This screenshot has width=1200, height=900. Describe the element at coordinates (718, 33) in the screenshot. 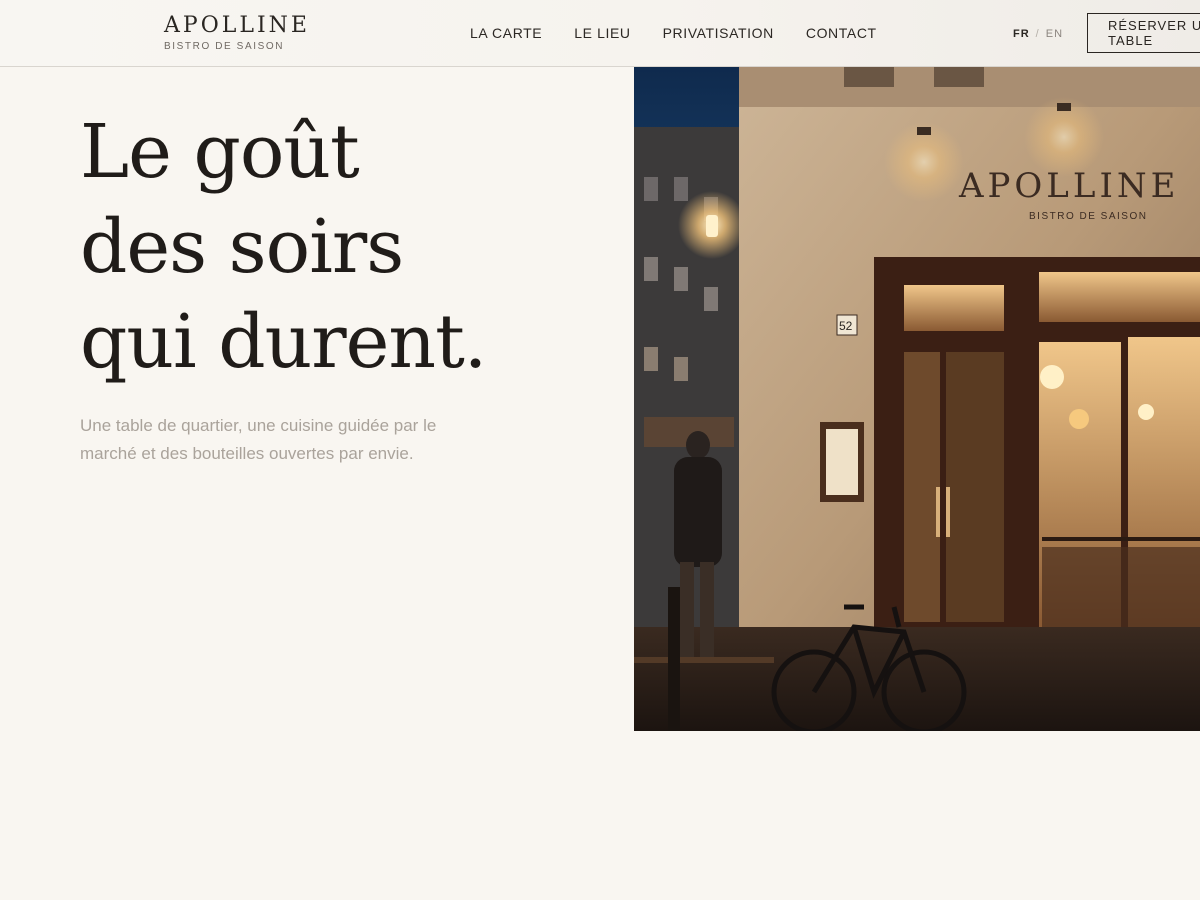

I see `nav-item-privatisation: PRIVATISATION` at that location.